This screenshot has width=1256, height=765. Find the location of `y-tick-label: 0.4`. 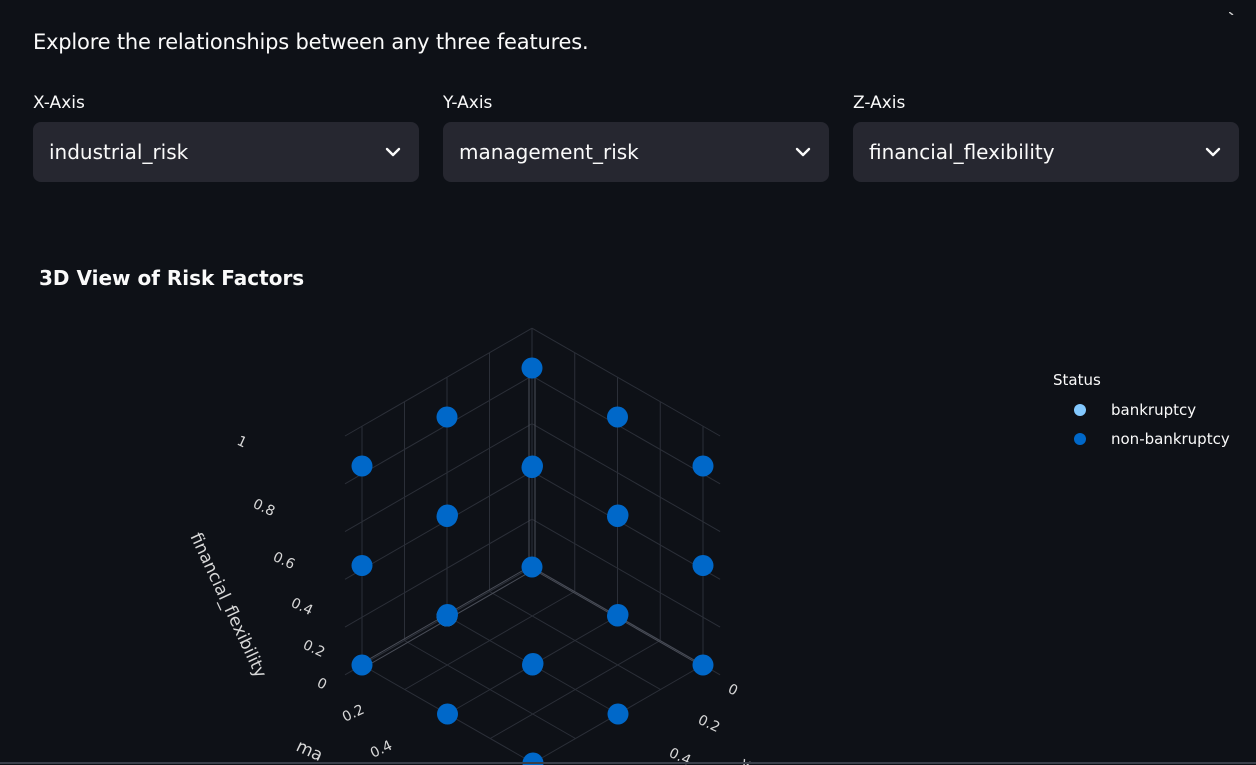

y-tick-label: 0.4 is located at coordinates (381, 750).